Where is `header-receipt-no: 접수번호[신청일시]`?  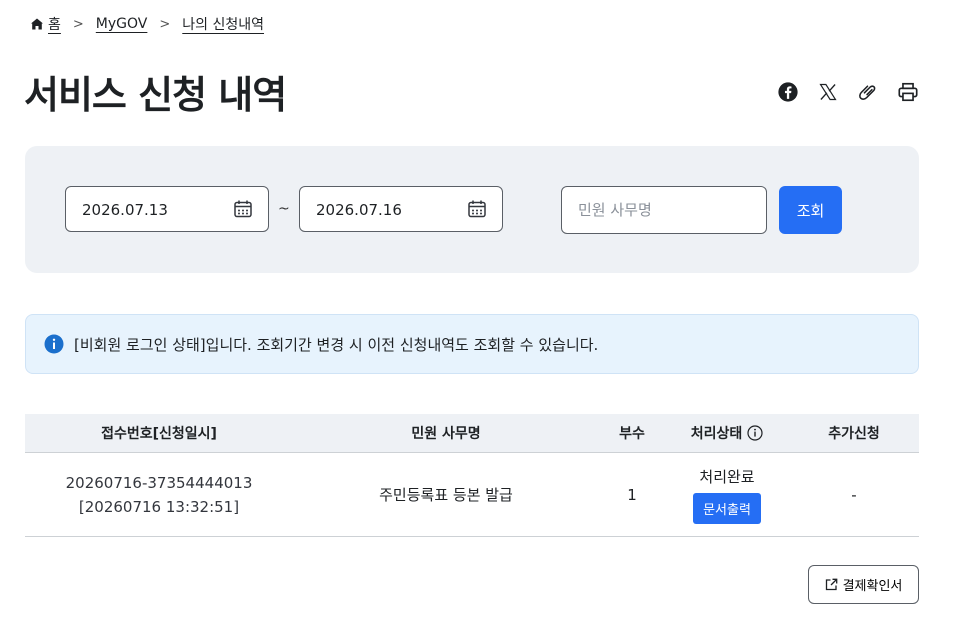
header-receipt-no: 접수번호[신청일시] is located at coordinates (159, 434).